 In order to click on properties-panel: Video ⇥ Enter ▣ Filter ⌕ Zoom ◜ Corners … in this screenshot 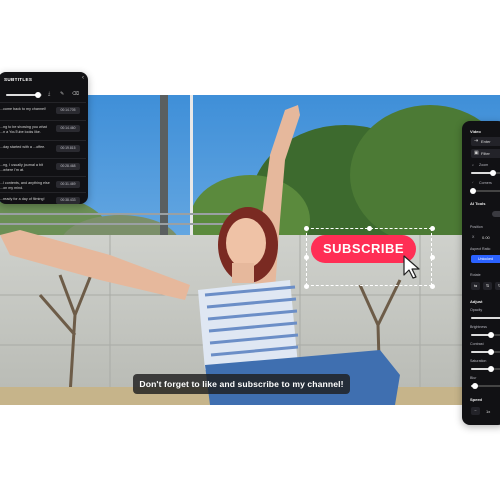, I will do `click(481, 273)`.